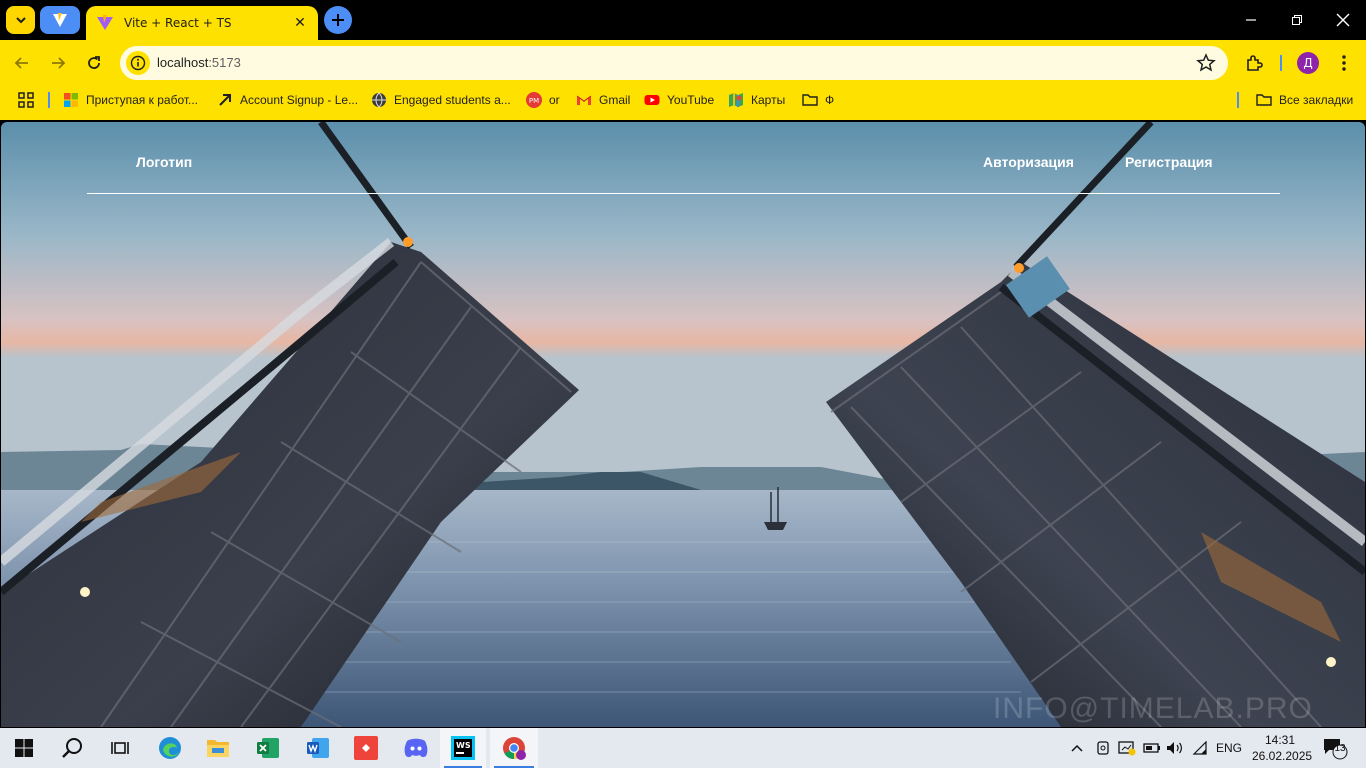  What do you see at coordinates (830, 100) in the screenshot?
I see `bookmark-label: Ф` at bounding box center [830, 100].